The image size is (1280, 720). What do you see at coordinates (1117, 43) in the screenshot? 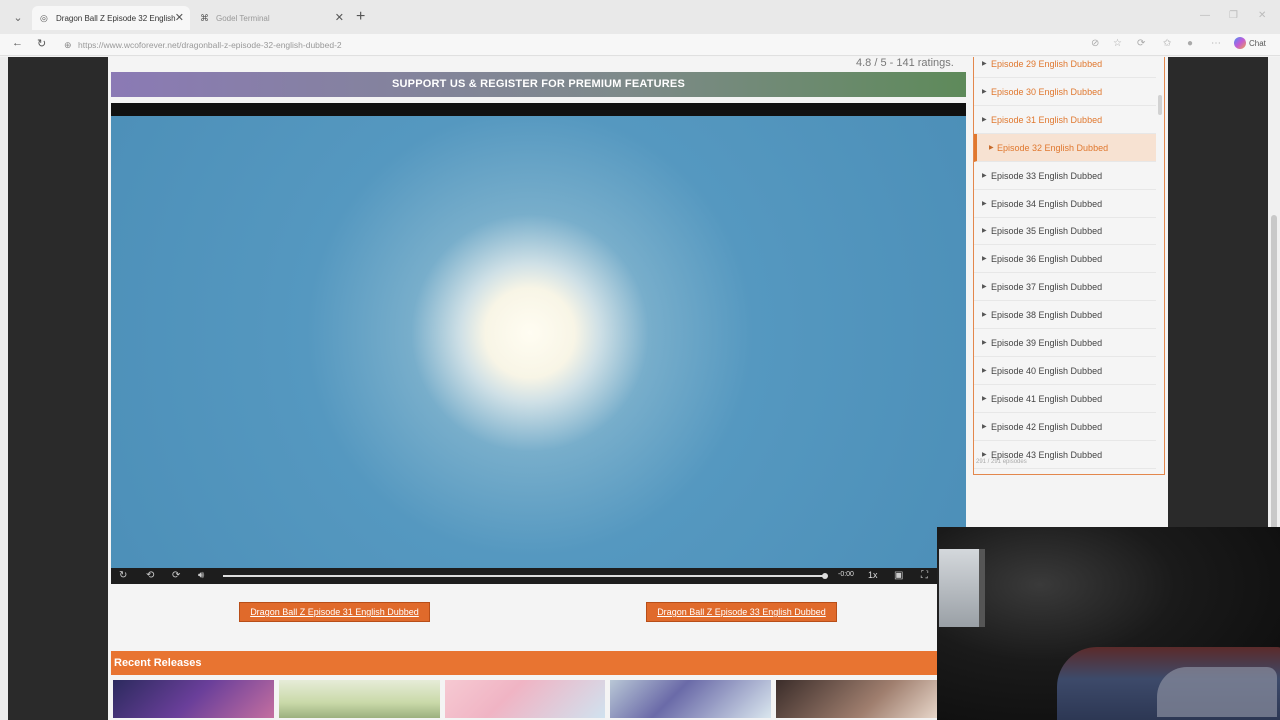
I see `star-icon: ☆` at bounding box center [1117, 43].